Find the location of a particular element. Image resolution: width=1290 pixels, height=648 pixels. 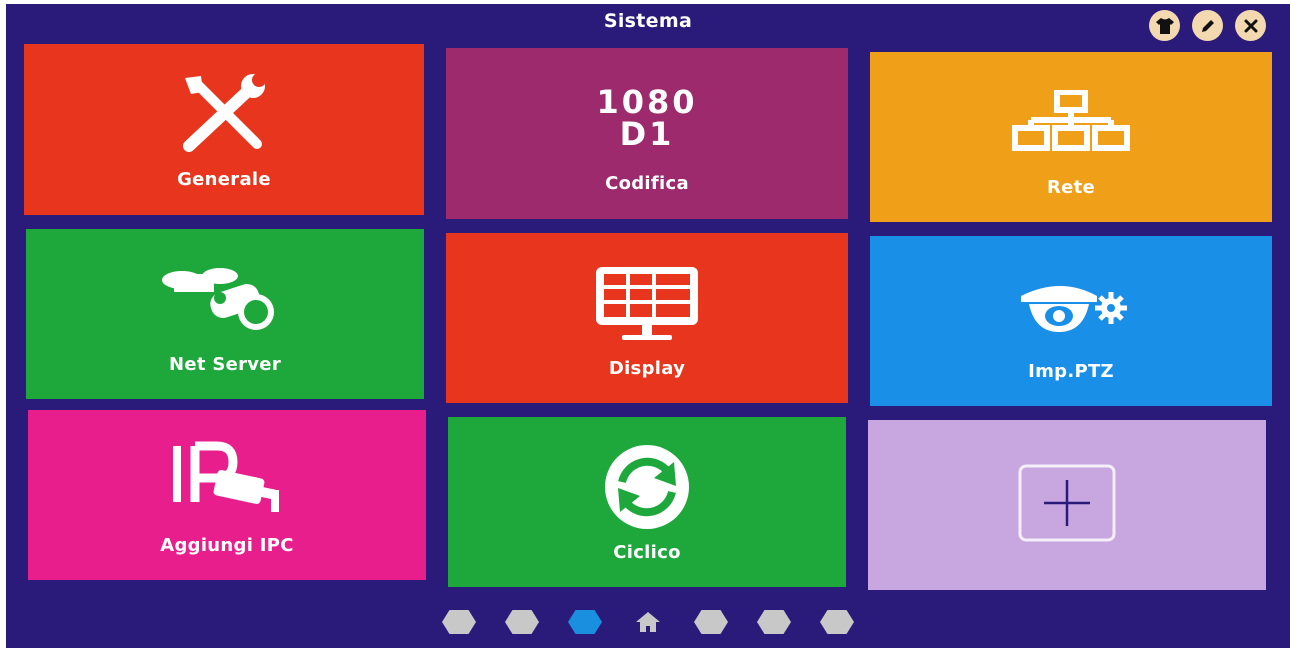

monitor-grid-icon is located at coordinates (647, 303).